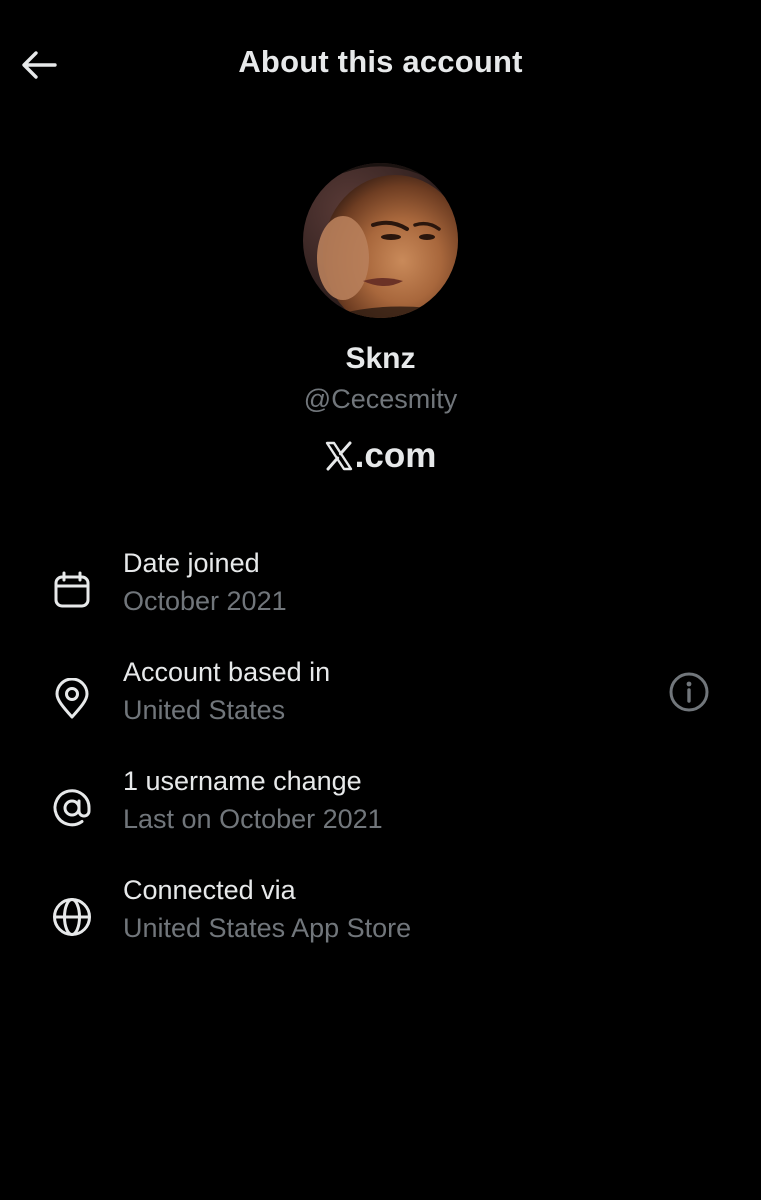 Image resolution: width=761 pixels, height=1200 pixels. Describe the element at coordinates (380, 358) in the screenshot. I see `display-name: Sknz` at that location.